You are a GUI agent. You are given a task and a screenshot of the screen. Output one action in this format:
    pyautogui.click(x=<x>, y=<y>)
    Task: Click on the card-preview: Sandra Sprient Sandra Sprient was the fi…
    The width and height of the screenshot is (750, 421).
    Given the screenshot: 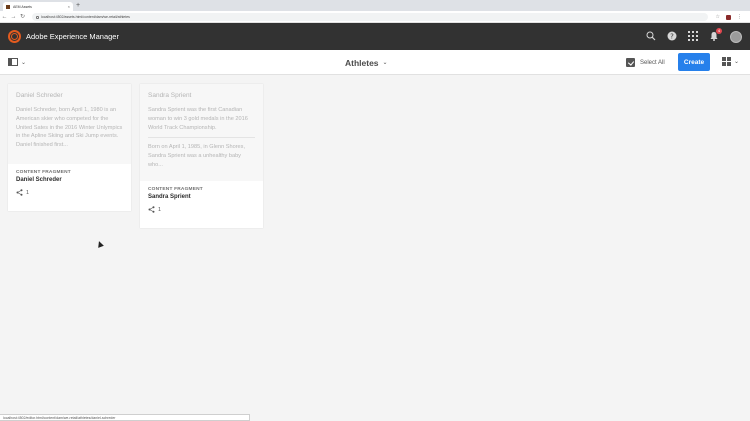 What is the action you would take?
    pyautogui.click(x=201, y=132)
    